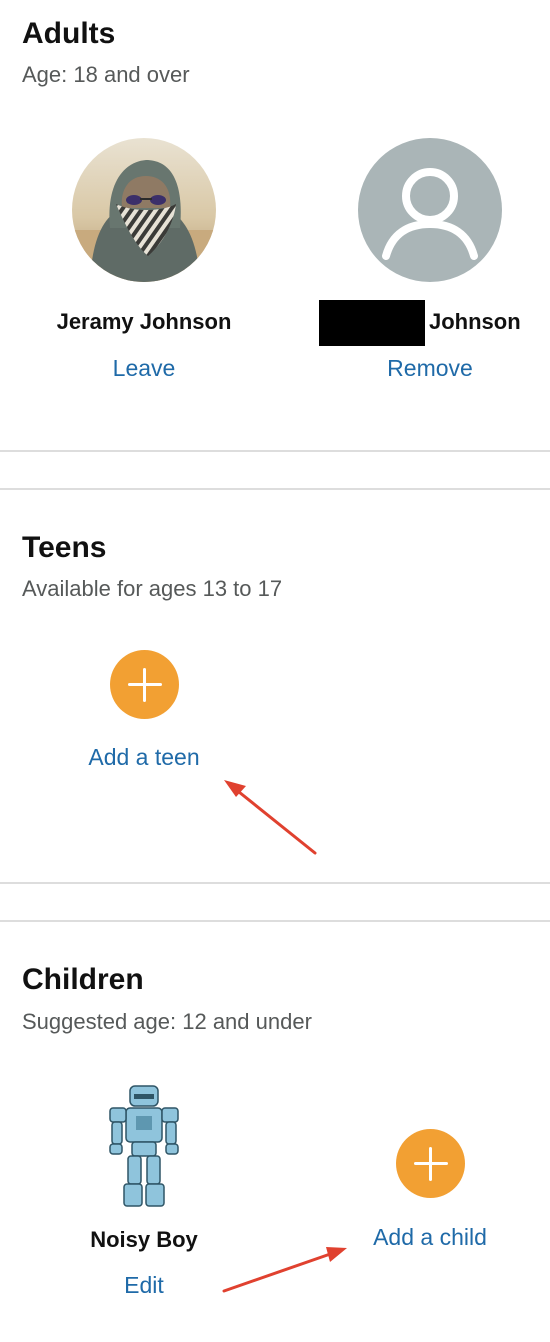 The width and height of the screenshot is (550, 1342). I want to click on children-subtitle: Suggested age: 12 and under, so click(167, 1021).